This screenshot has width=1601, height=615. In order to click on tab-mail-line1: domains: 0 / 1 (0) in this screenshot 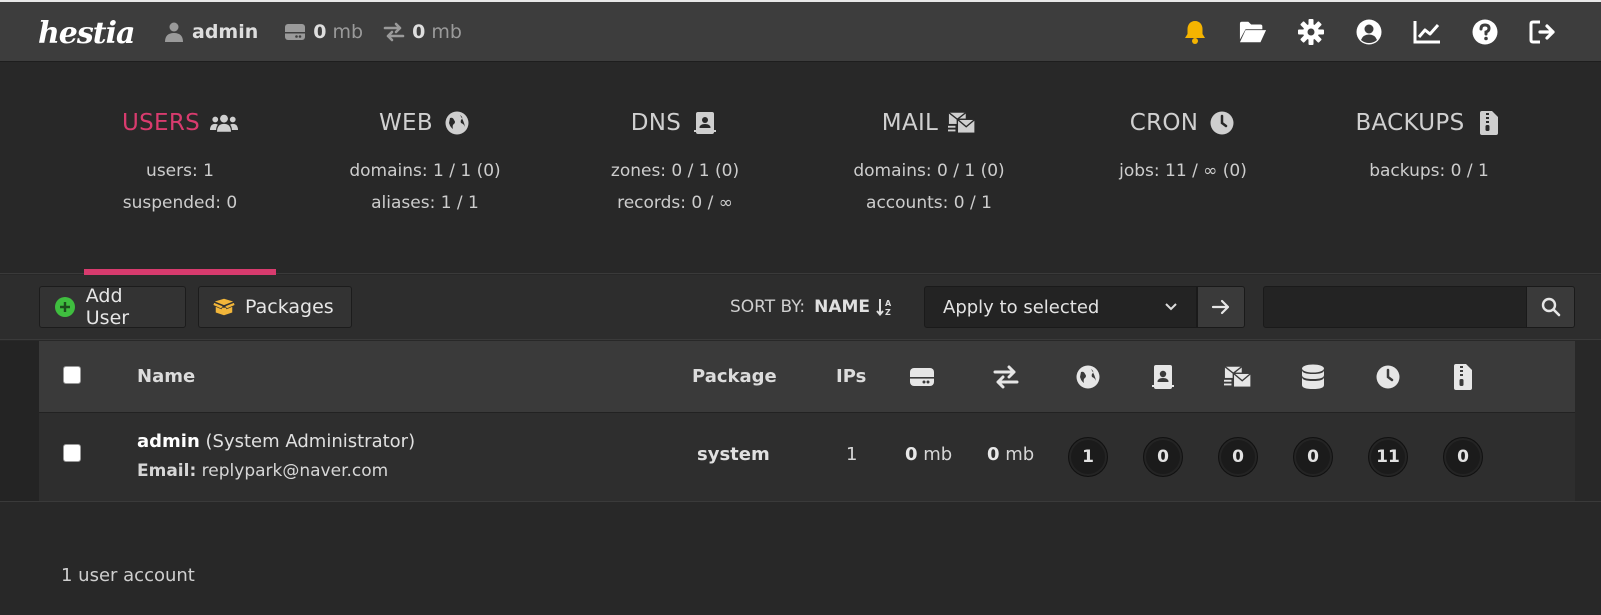, I will do `click(929, 171)`.